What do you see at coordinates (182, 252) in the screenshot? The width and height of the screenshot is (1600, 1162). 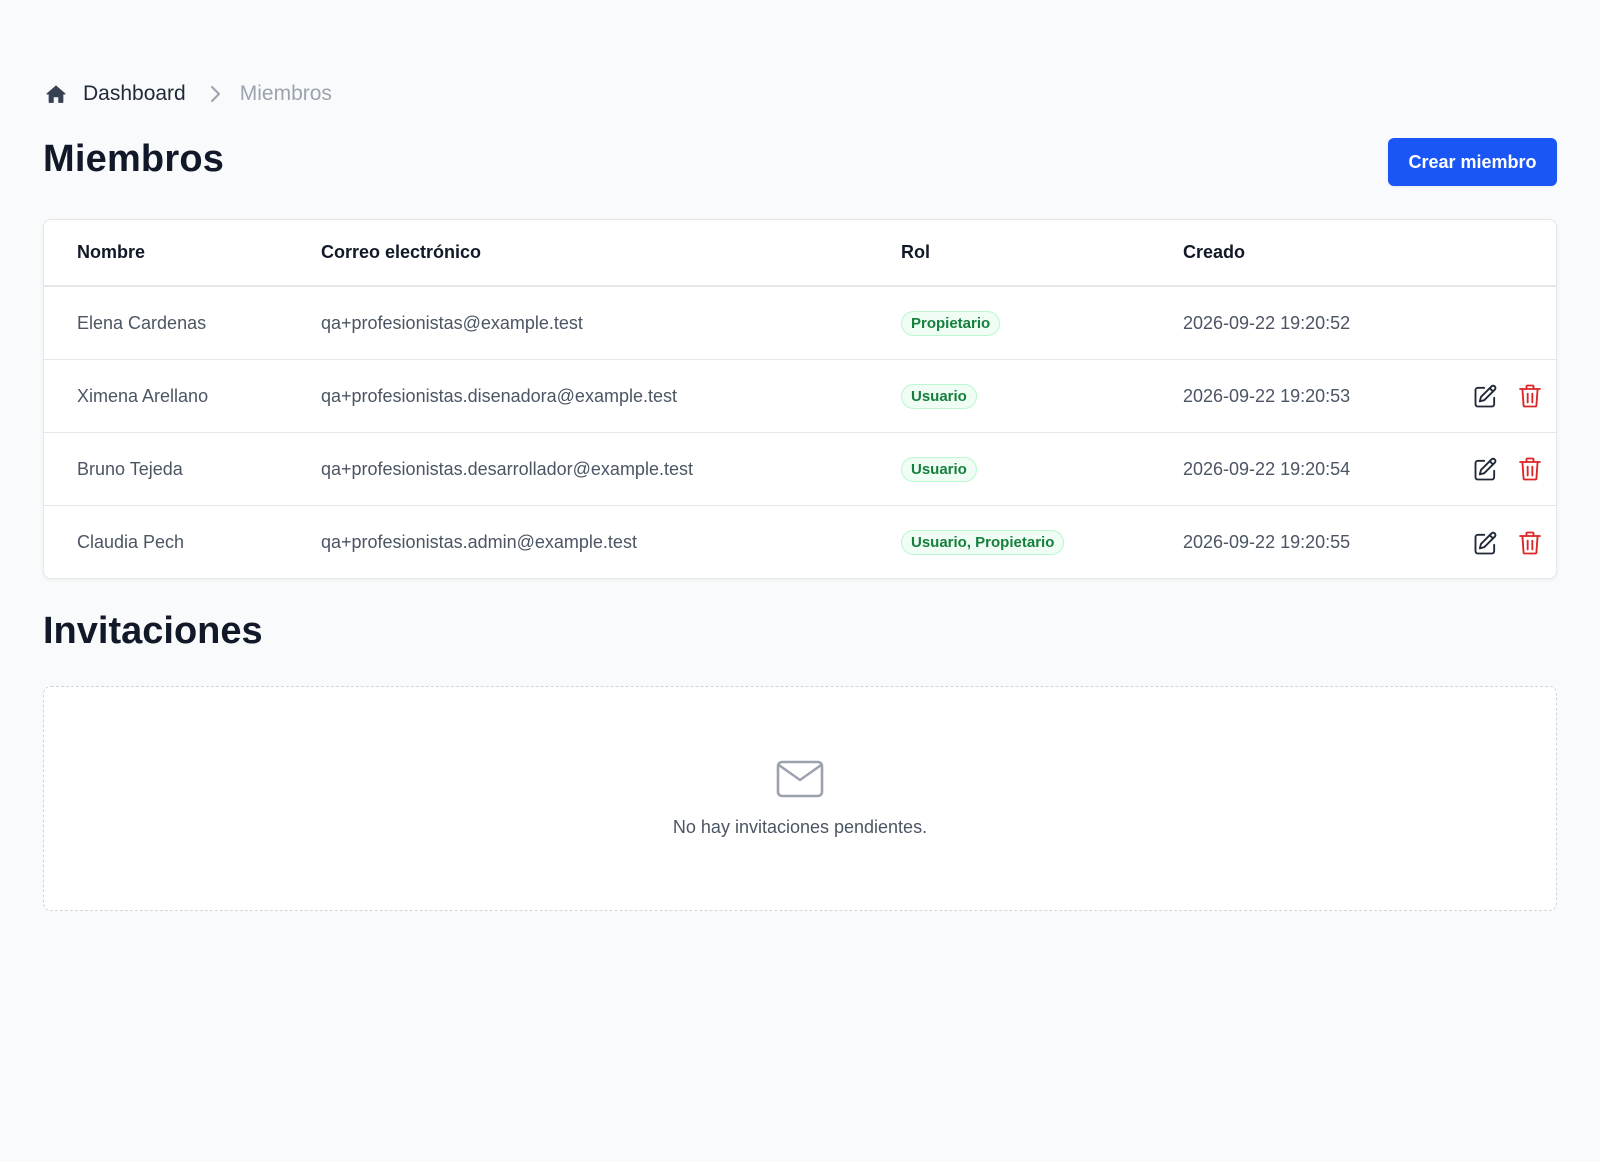 I see `column-header-name: Nombre` at bounding box center [182, 252].